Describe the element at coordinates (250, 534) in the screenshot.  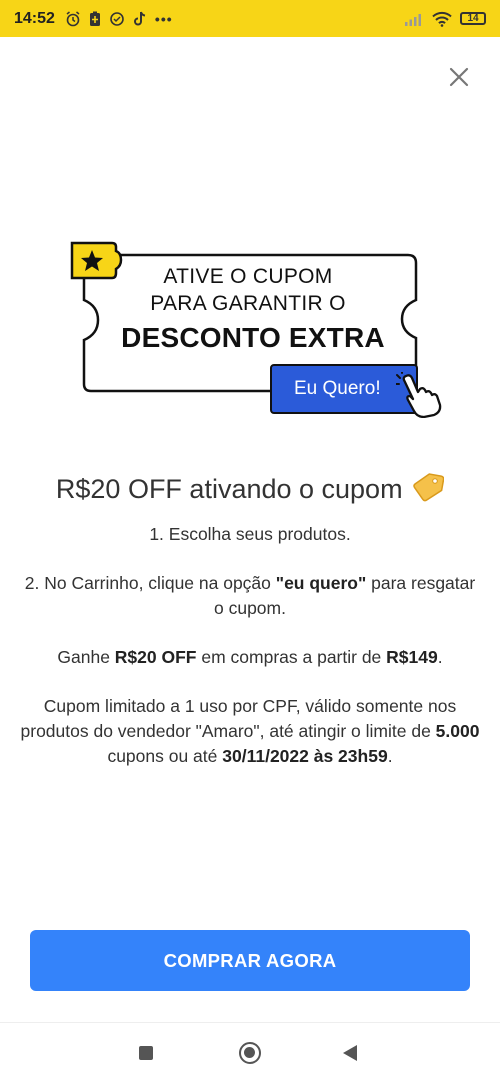
I see `step-1: 1. Escolha seus produtos.` at that location.